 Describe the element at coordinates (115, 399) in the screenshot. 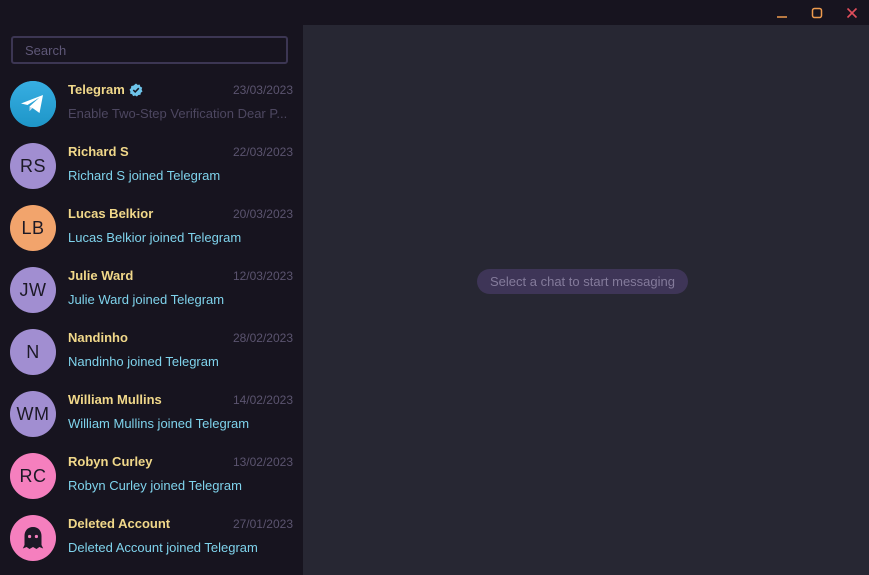

I see `chat-name: William Mullins` at that location.